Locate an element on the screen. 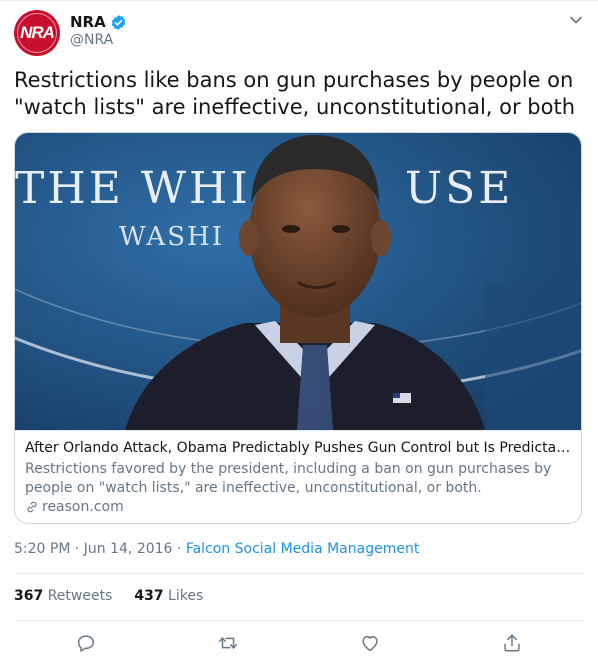 Image resolution: width=598 pixels, height=666 pixels. tweet-date: Jun 14, 2016 is located at coordinates (128, 549).